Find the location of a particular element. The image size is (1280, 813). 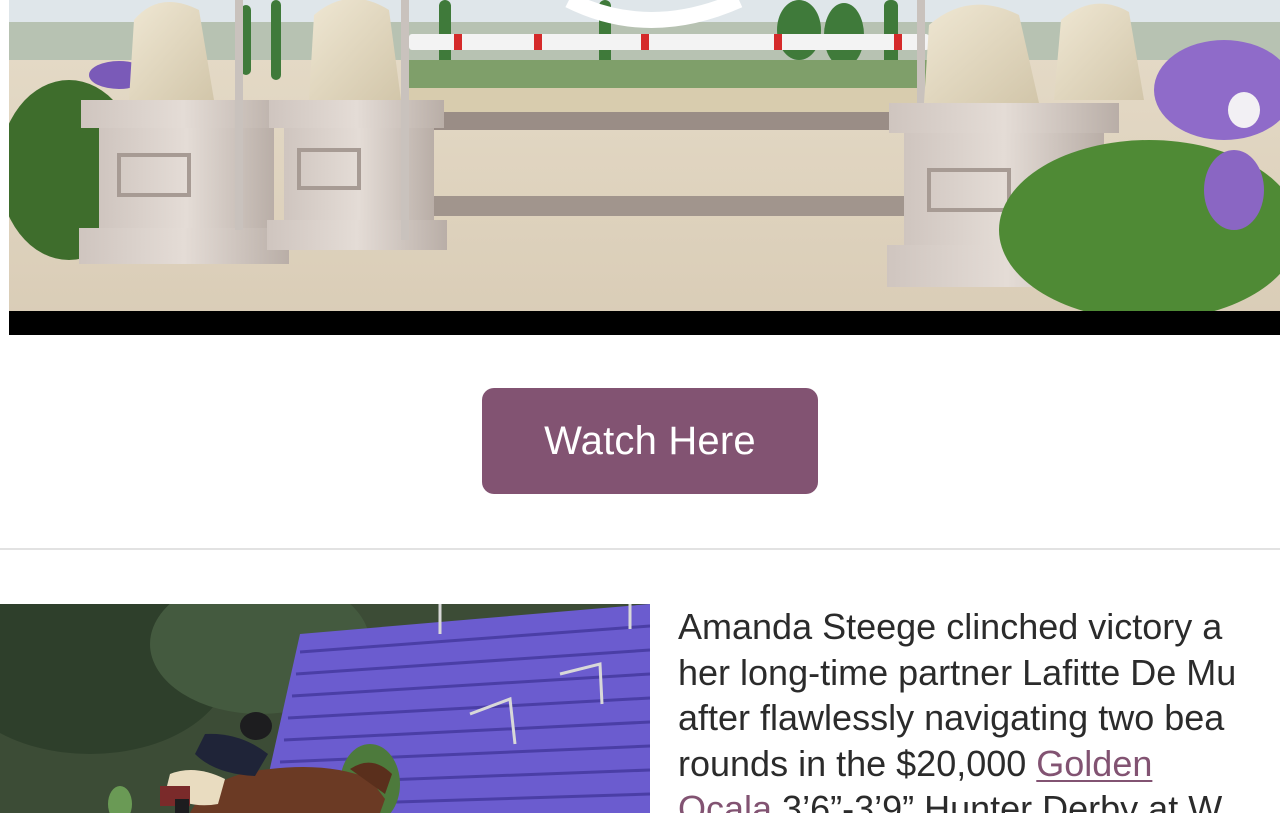

watch-here-button: Watch Here is located at coordinates (650, 441).